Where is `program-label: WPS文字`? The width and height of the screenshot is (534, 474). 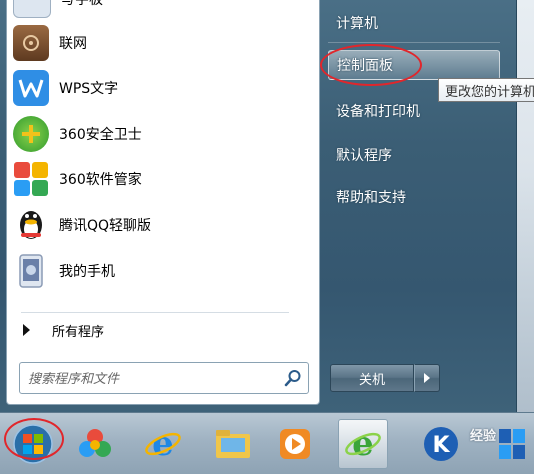 program-label: WPS文字 is located at coordinates (89, 89).